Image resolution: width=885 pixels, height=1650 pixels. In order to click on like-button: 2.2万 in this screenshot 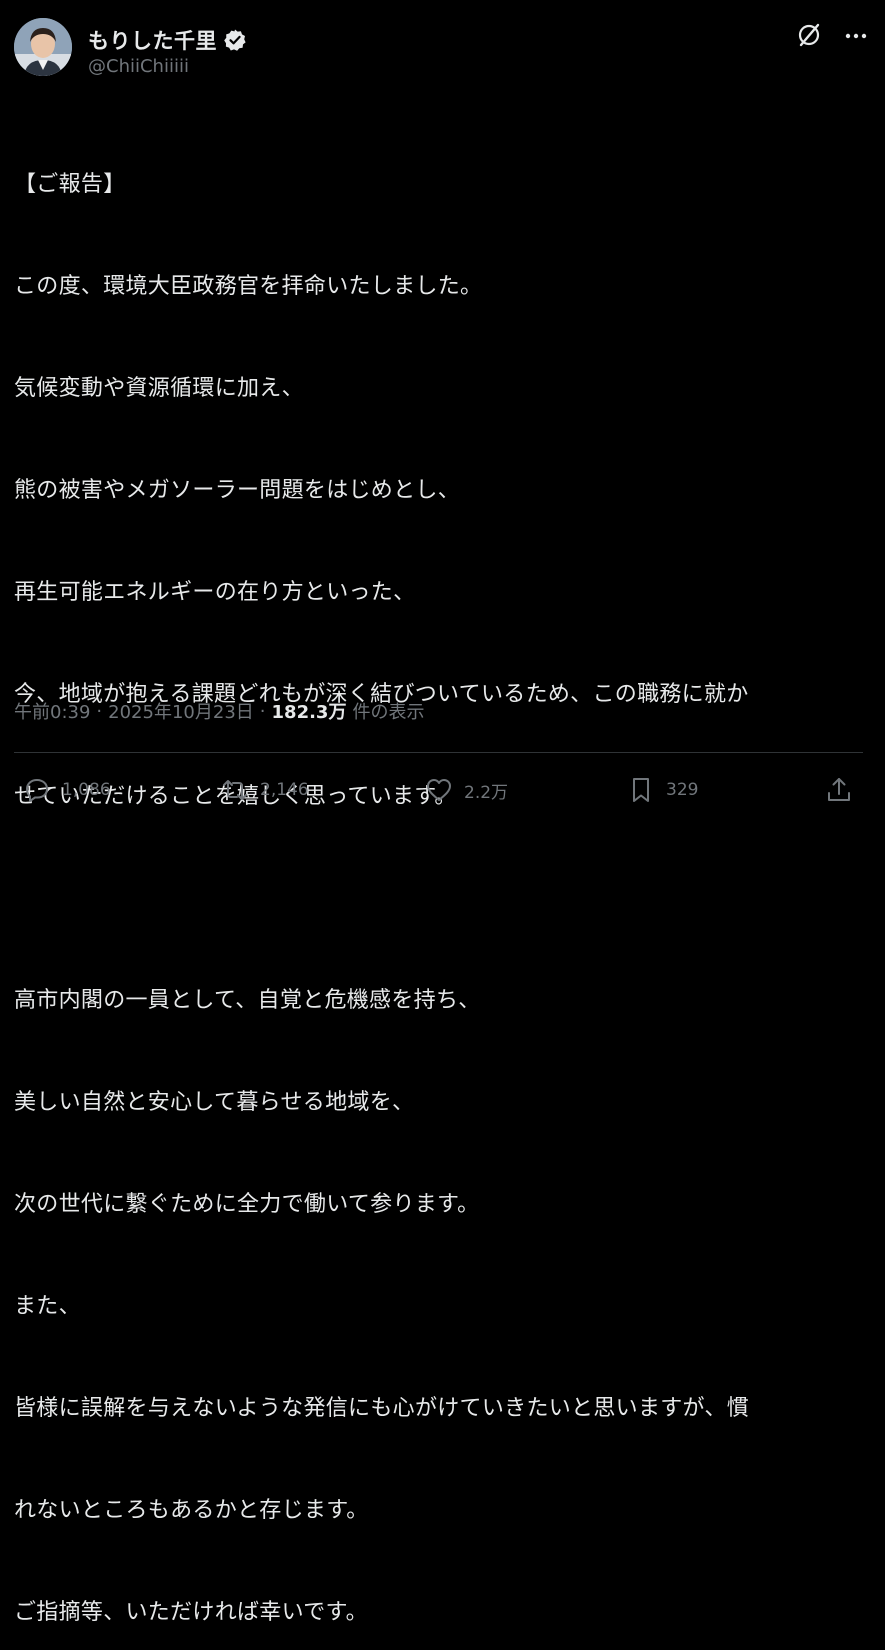, I will do `click(466, 790)`.